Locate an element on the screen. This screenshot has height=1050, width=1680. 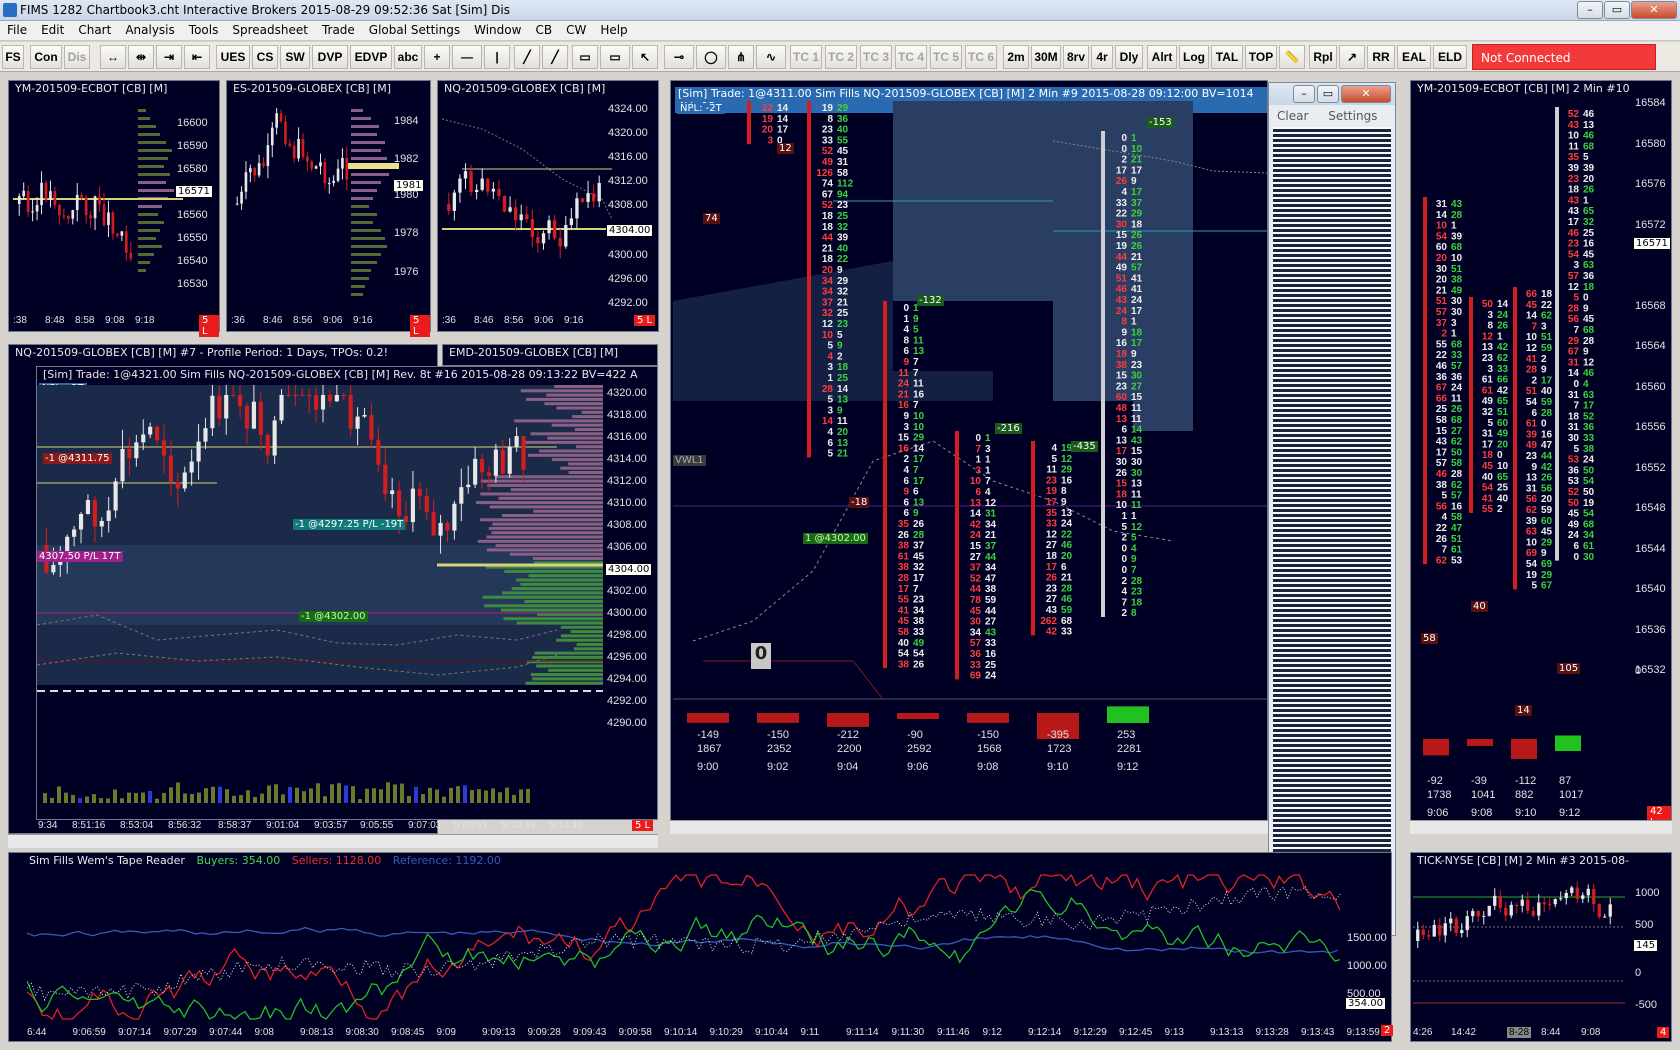
menu-analysis: Analysis is located at coordinates (149, 30).